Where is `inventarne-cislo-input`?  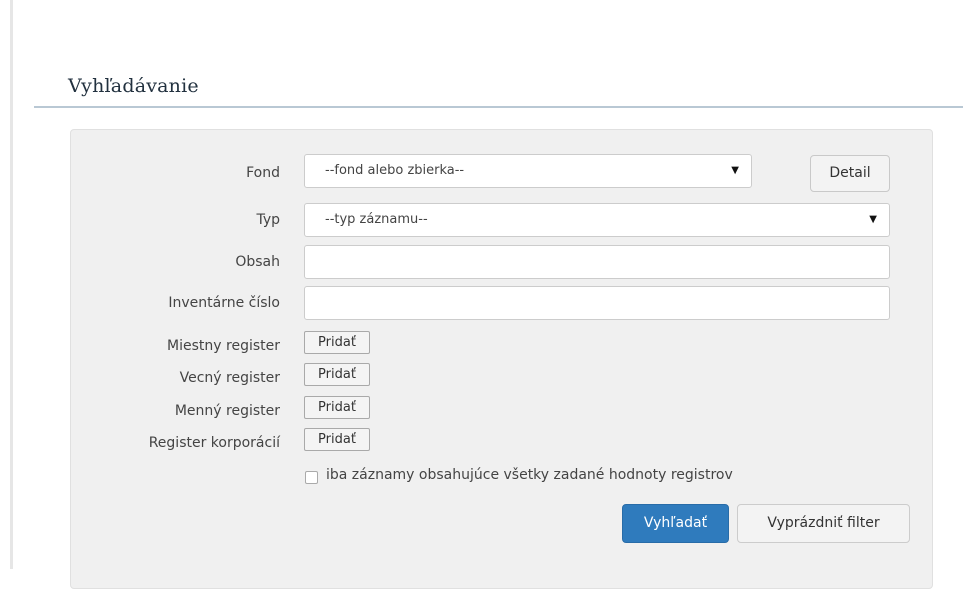
inventarne-cislo-input is located at coordinates (597, 303).